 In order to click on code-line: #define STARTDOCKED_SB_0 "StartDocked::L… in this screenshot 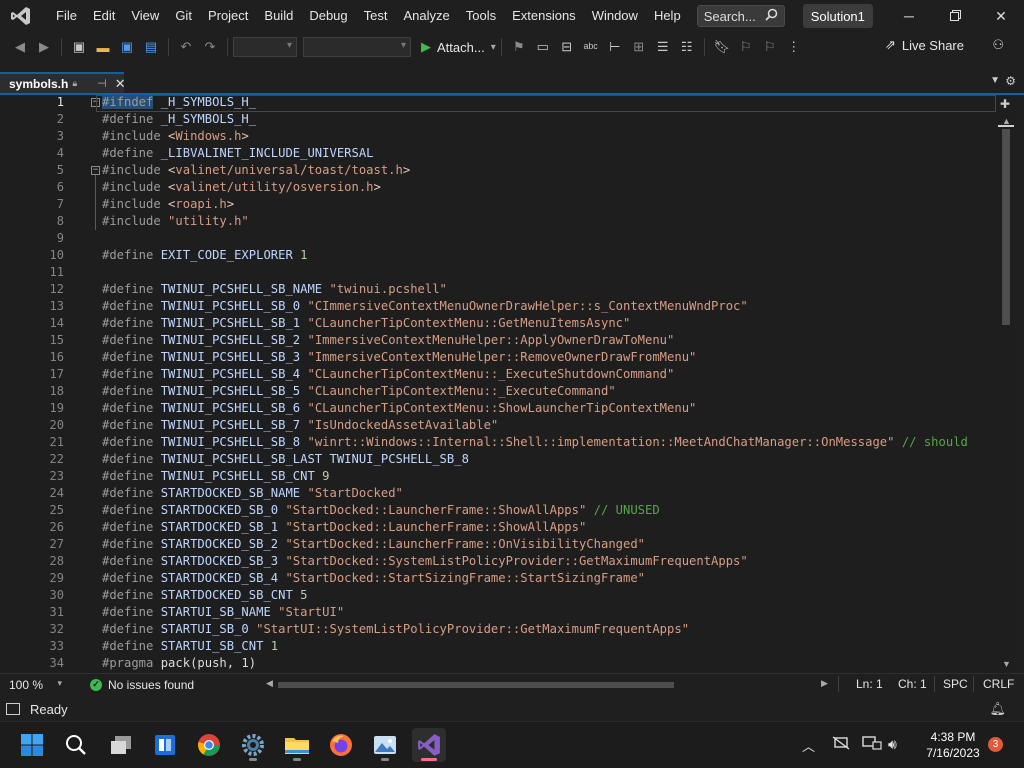, I will do `click(381, 510)`.